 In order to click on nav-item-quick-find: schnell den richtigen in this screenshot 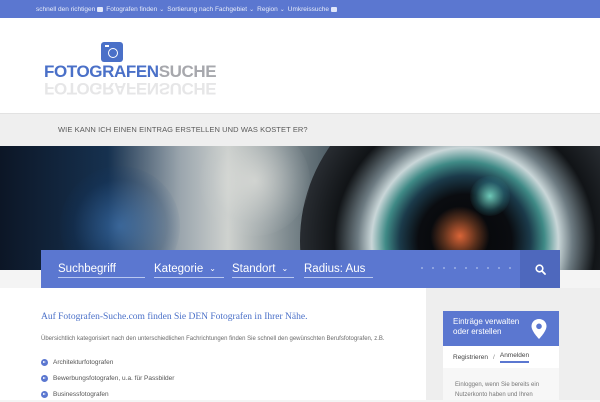, I will do `click(70, 9)`.